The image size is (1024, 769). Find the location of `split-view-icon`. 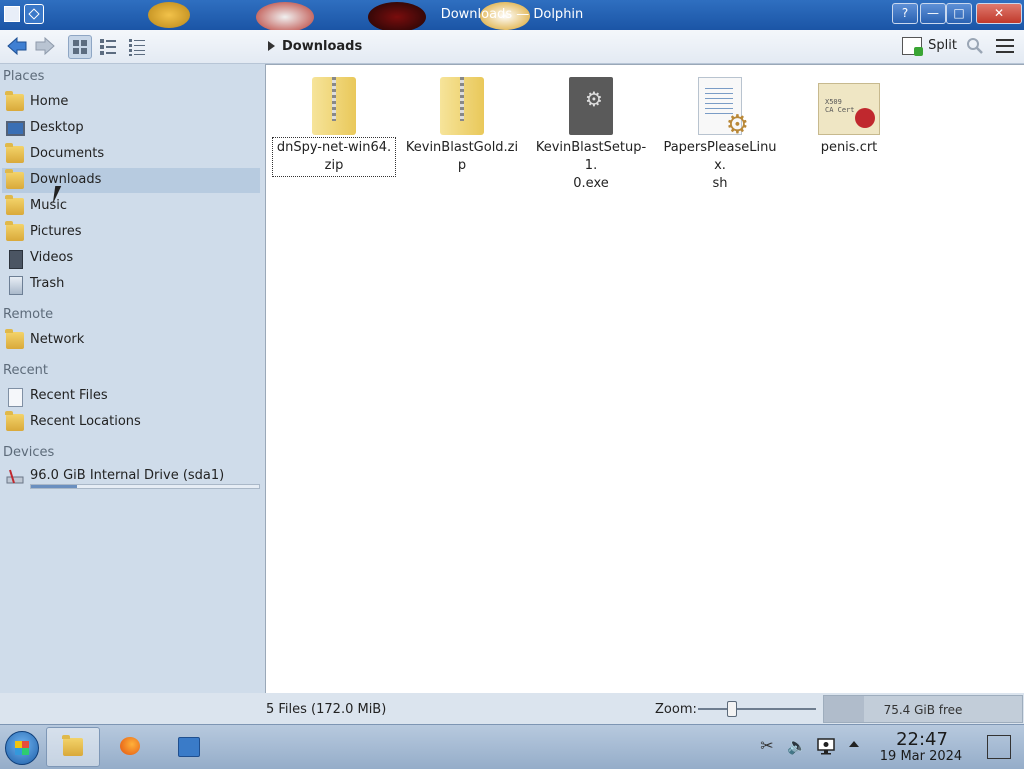

split-view-icon is located at coordinates (912, 46).